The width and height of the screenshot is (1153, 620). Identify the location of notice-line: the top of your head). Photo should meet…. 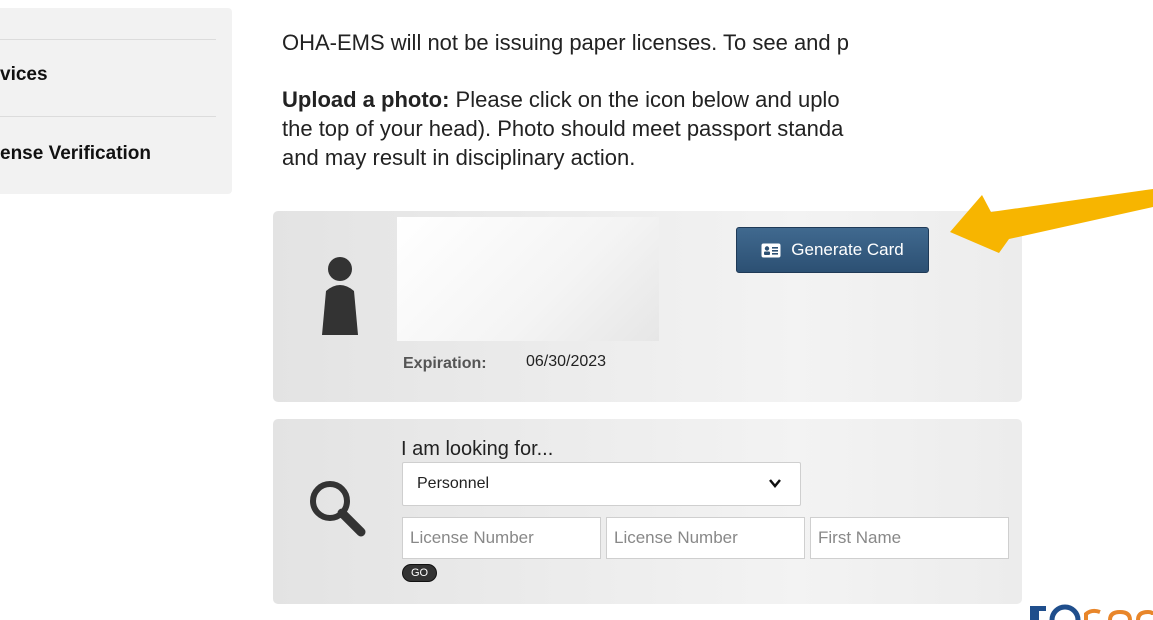
(563, 128).